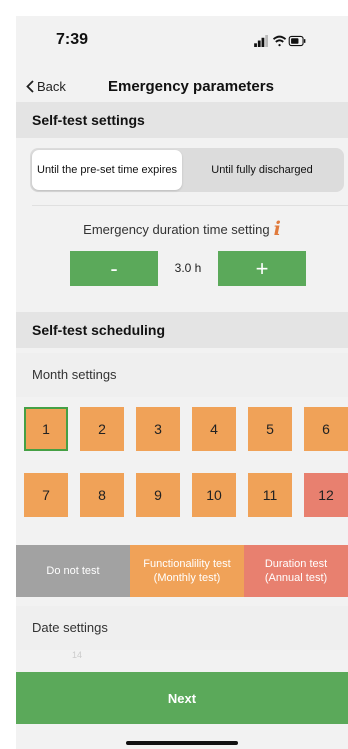  What do you see at coordinates (182, 736) in the screenshot?
I see `home-bar` at bounding box center [182, 736].